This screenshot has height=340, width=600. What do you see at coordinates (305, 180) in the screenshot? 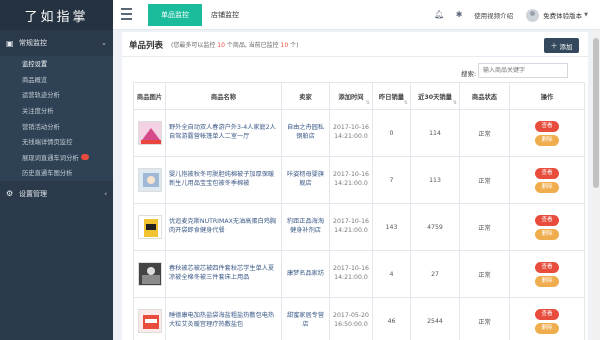
I see `seller-name: 咔姿籾母婴旗舰店` at bounding box center [305, 180].